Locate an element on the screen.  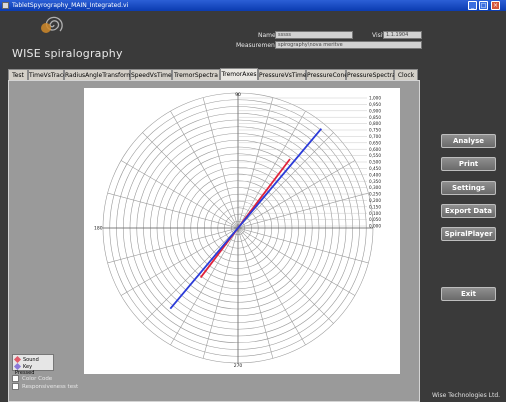
radial-tick-label: 0,850 is located at coordinates (375, 117).